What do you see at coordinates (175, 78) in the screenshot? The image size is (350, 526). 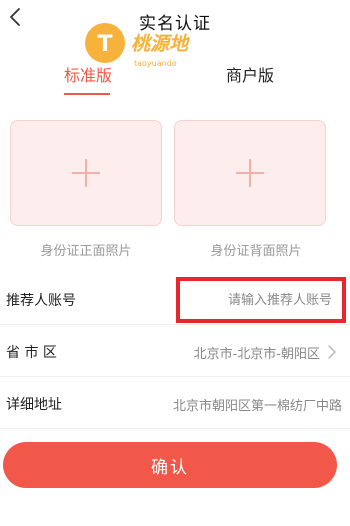 I see `tab-bar: 标准版 商户版` at bounding box center [175, 78].